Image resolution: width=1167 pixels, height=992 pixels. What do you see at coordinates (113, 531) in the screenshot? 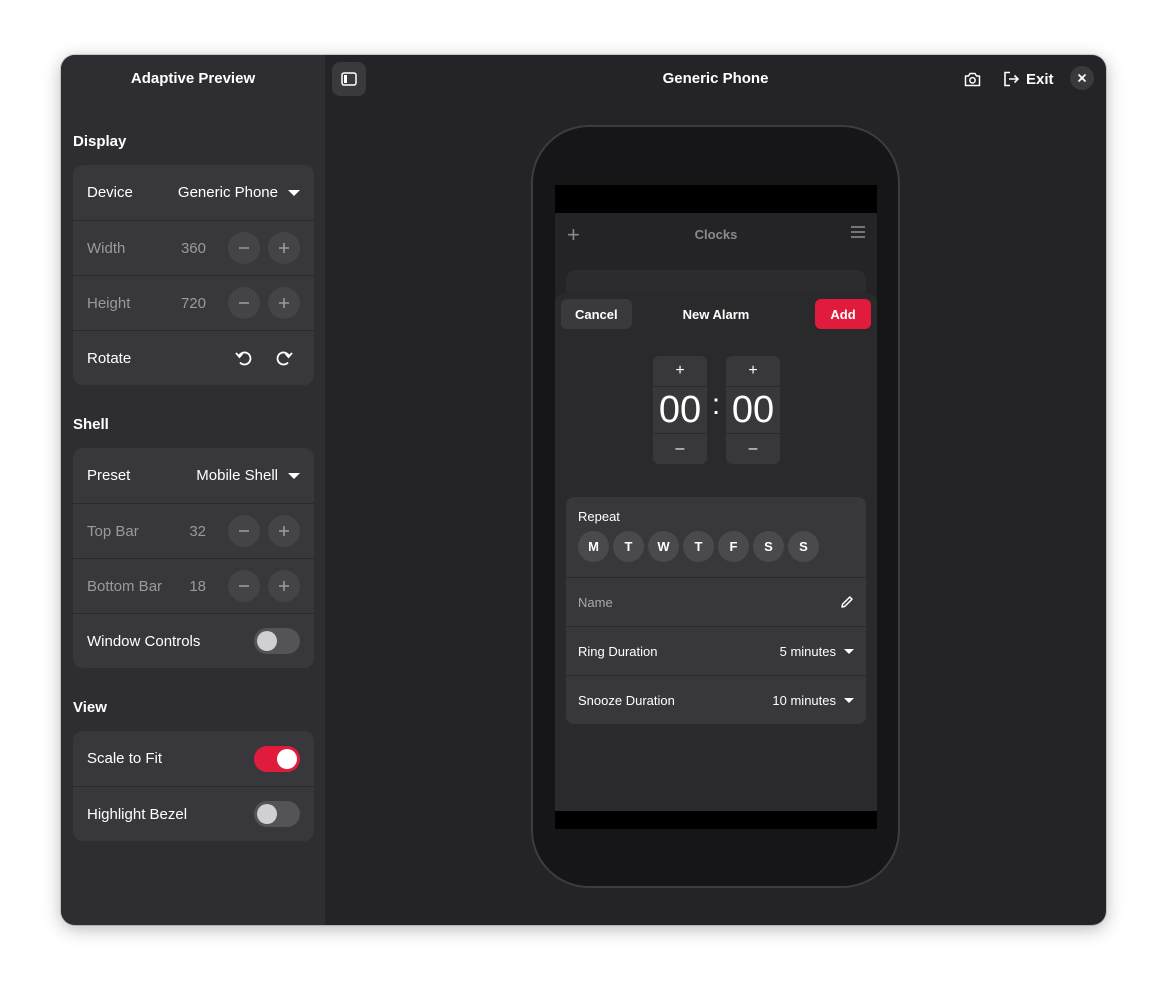
I see `top-bar-label: Top Bar` at bounding box center [113, 531].